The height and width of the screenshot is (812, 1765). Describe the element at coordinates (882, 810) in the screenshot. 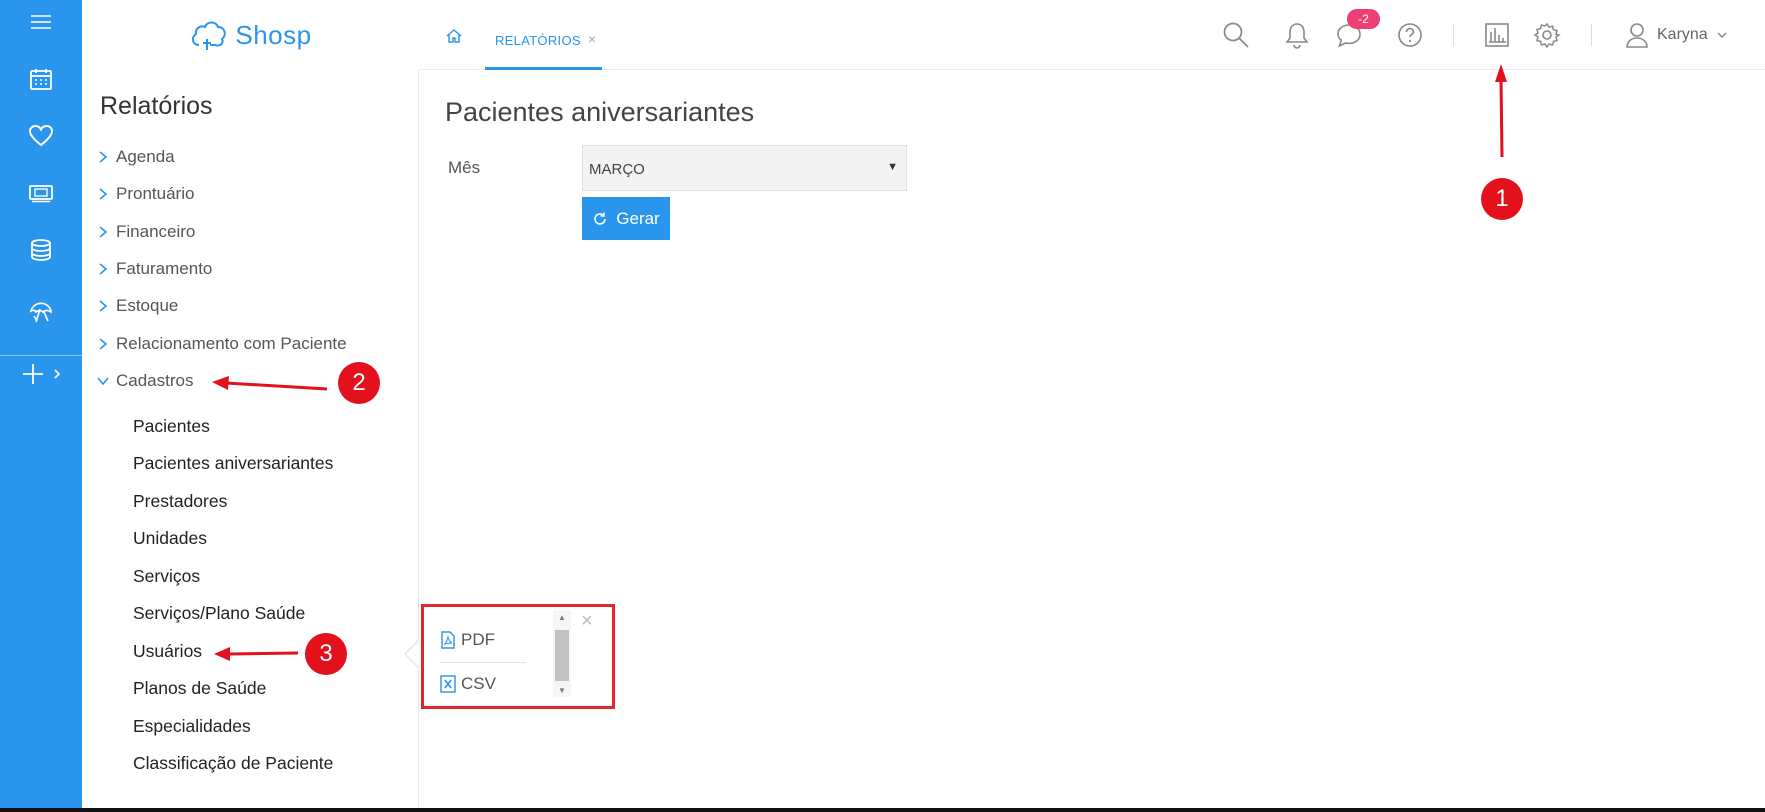

I see `bottom-border` at that location.